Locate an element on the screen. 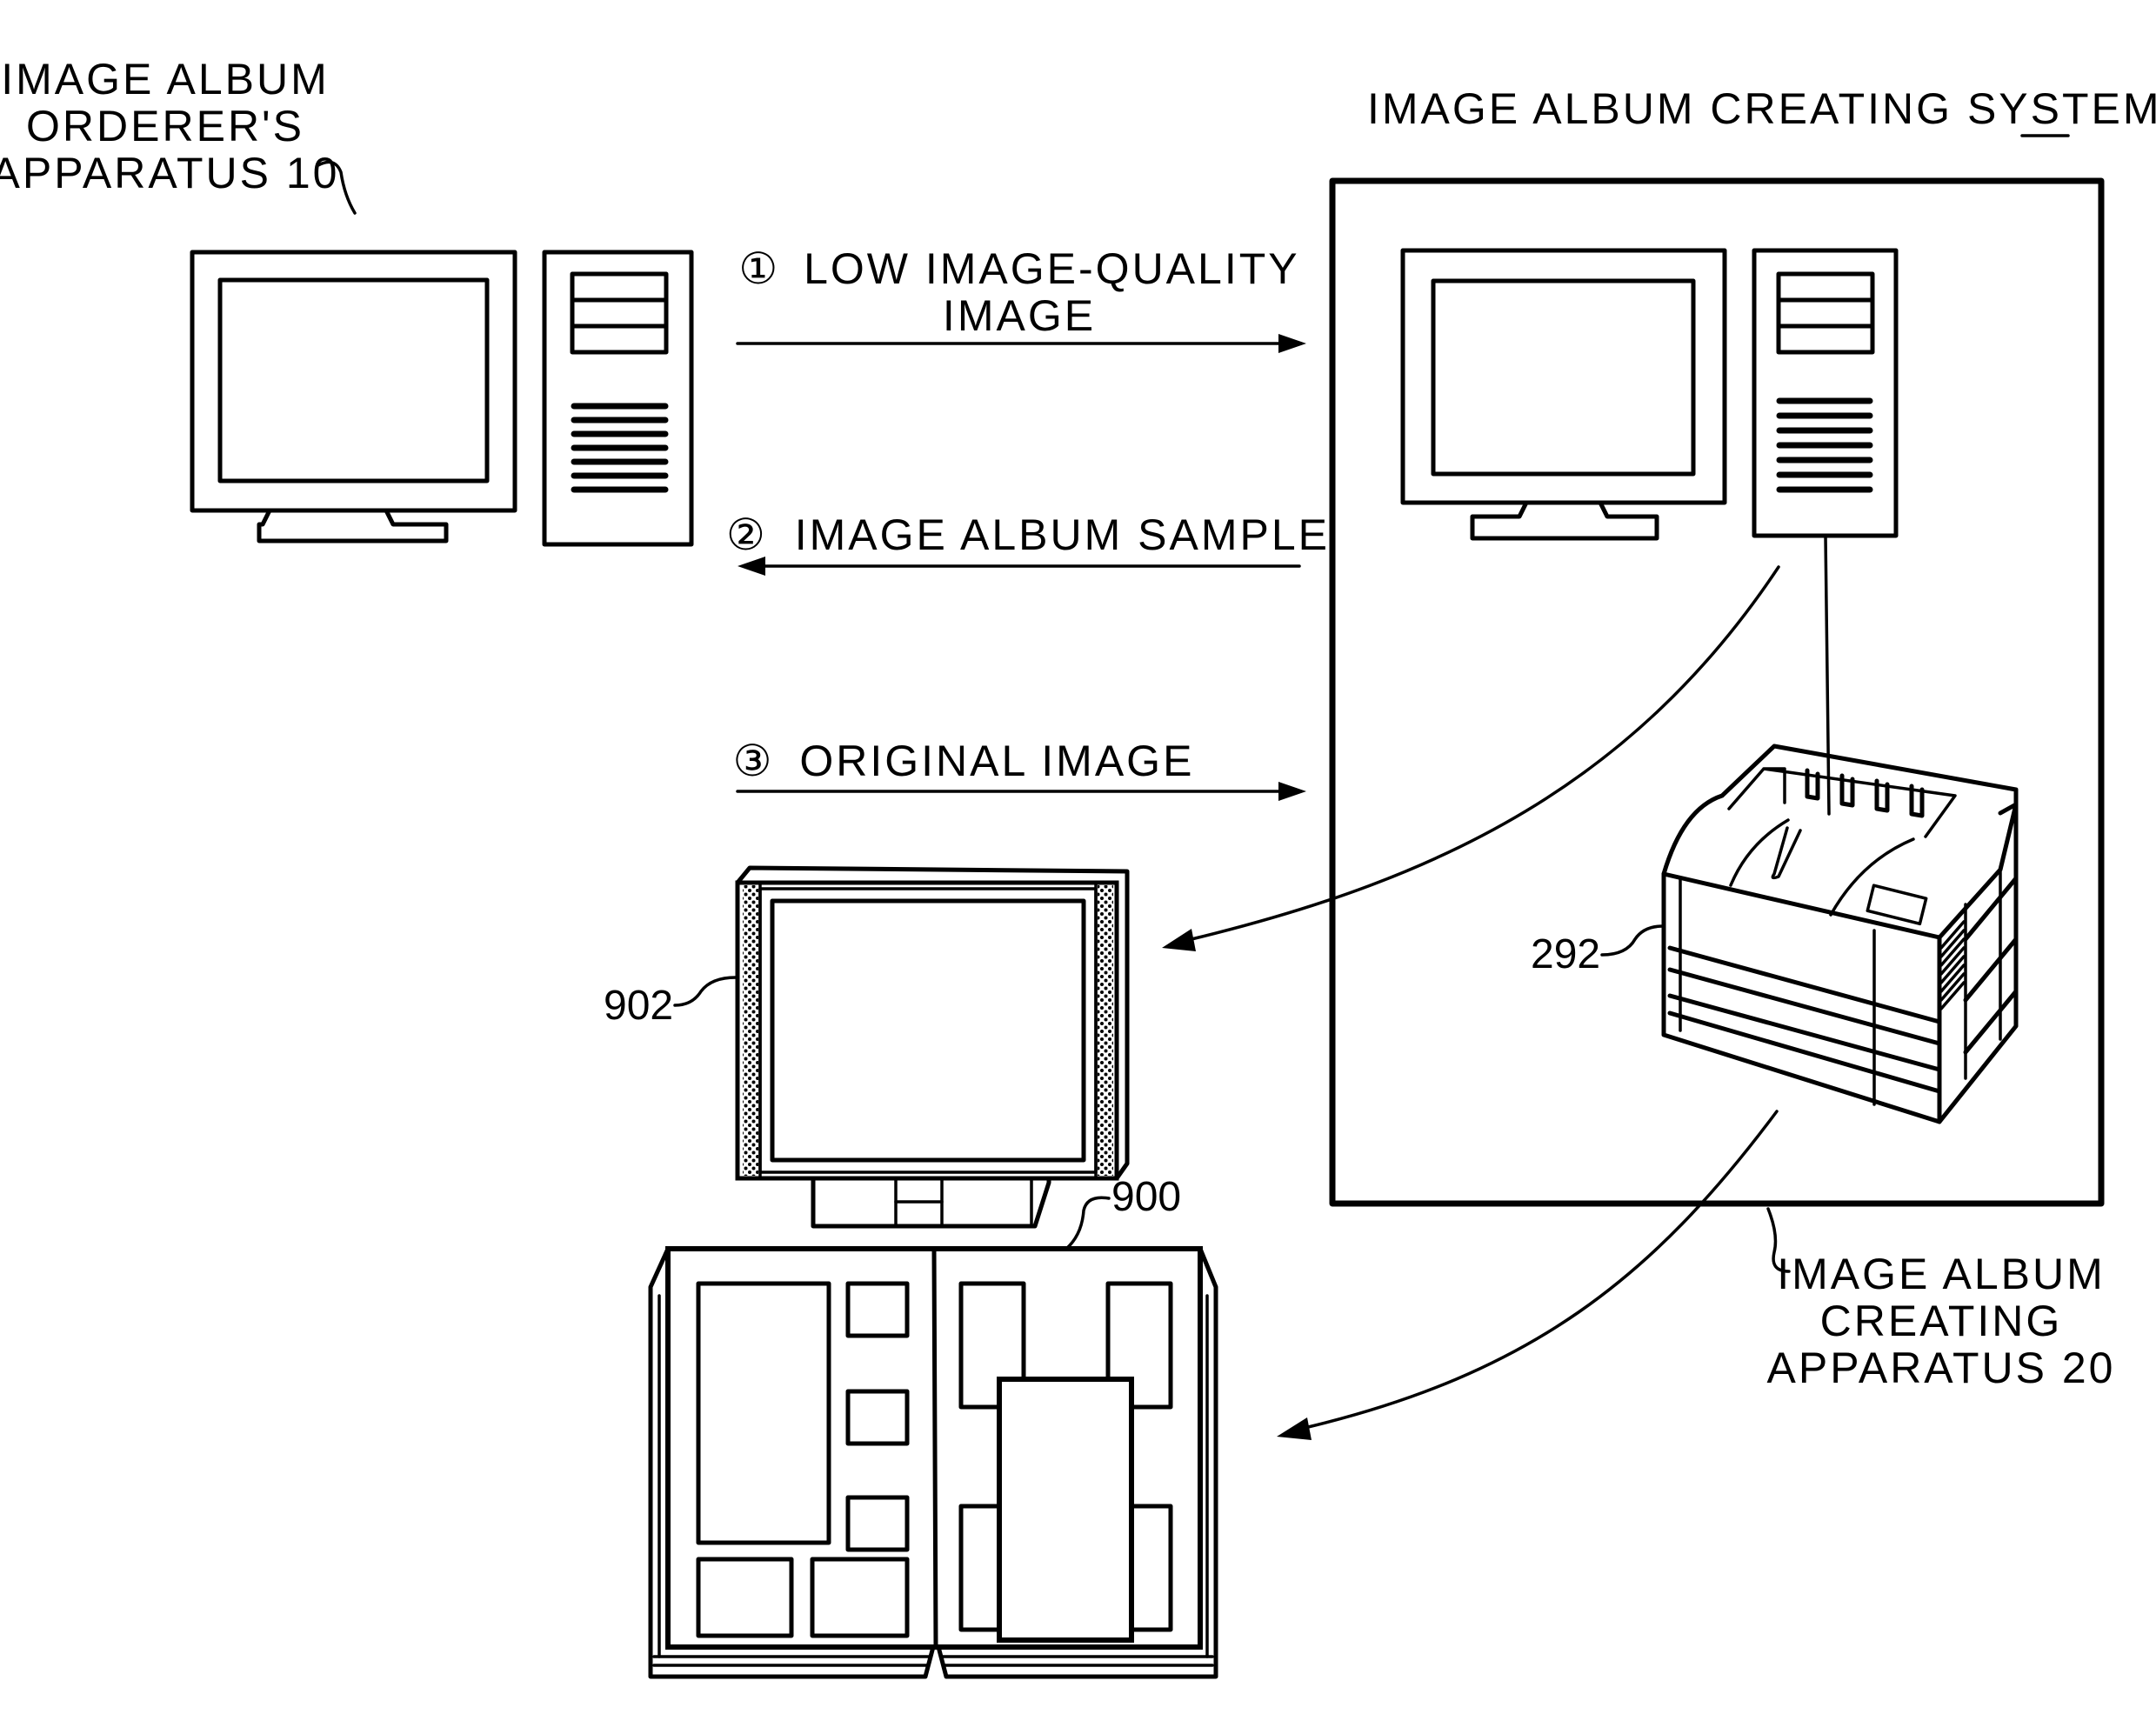 Image resolution: width=2156 pixels, height=1734 pixels. flow-1-arrowhead-icon is located at coordinates (1292, 343).